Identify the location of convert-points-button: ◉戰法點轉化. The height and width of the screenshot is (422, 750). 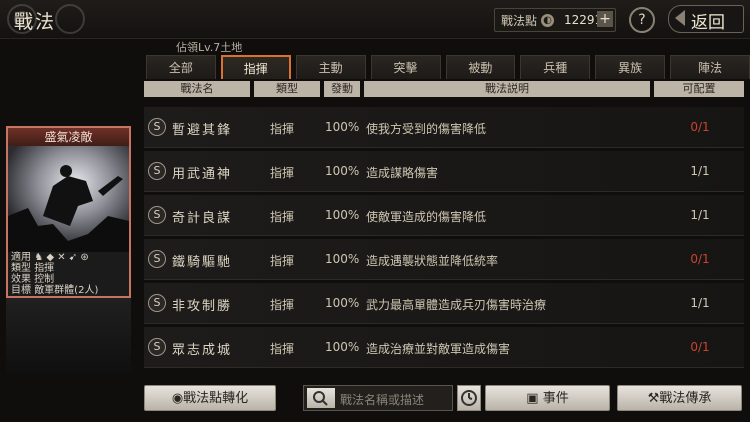
(210, 398).